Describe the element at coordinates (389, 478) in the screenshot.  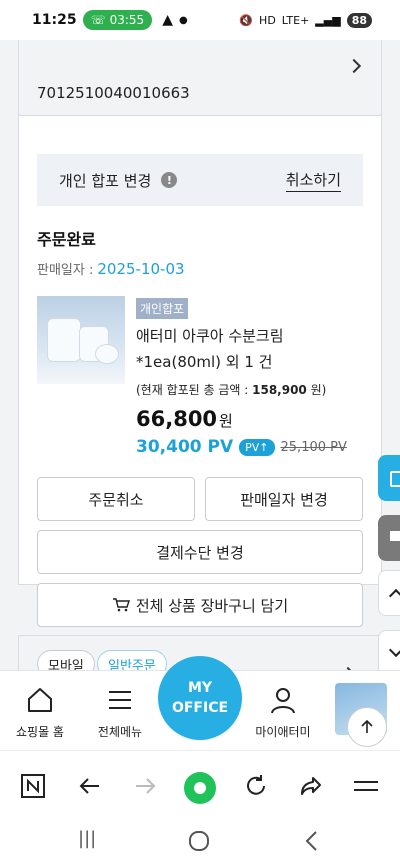
I see `chat-side-button` at that location.